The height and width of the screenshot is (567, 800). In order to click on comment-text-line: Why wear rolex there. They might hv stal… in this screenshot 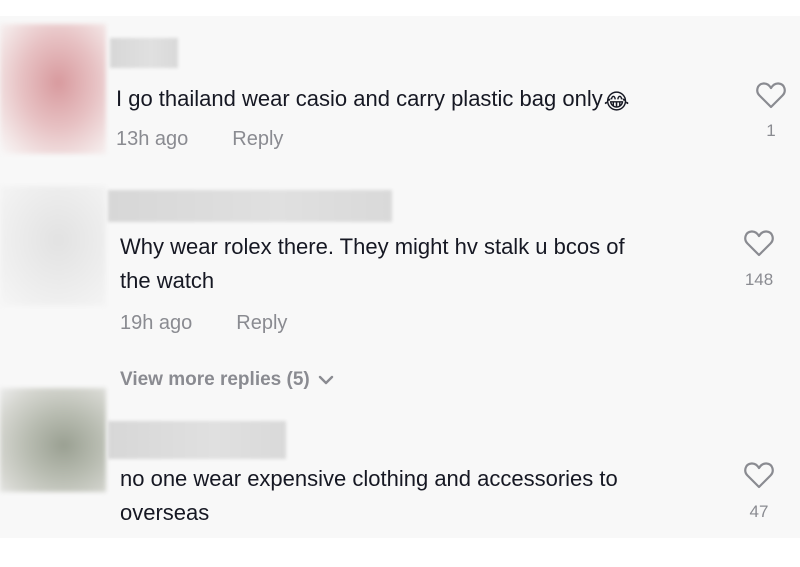, I will do `click(372, 246)`.